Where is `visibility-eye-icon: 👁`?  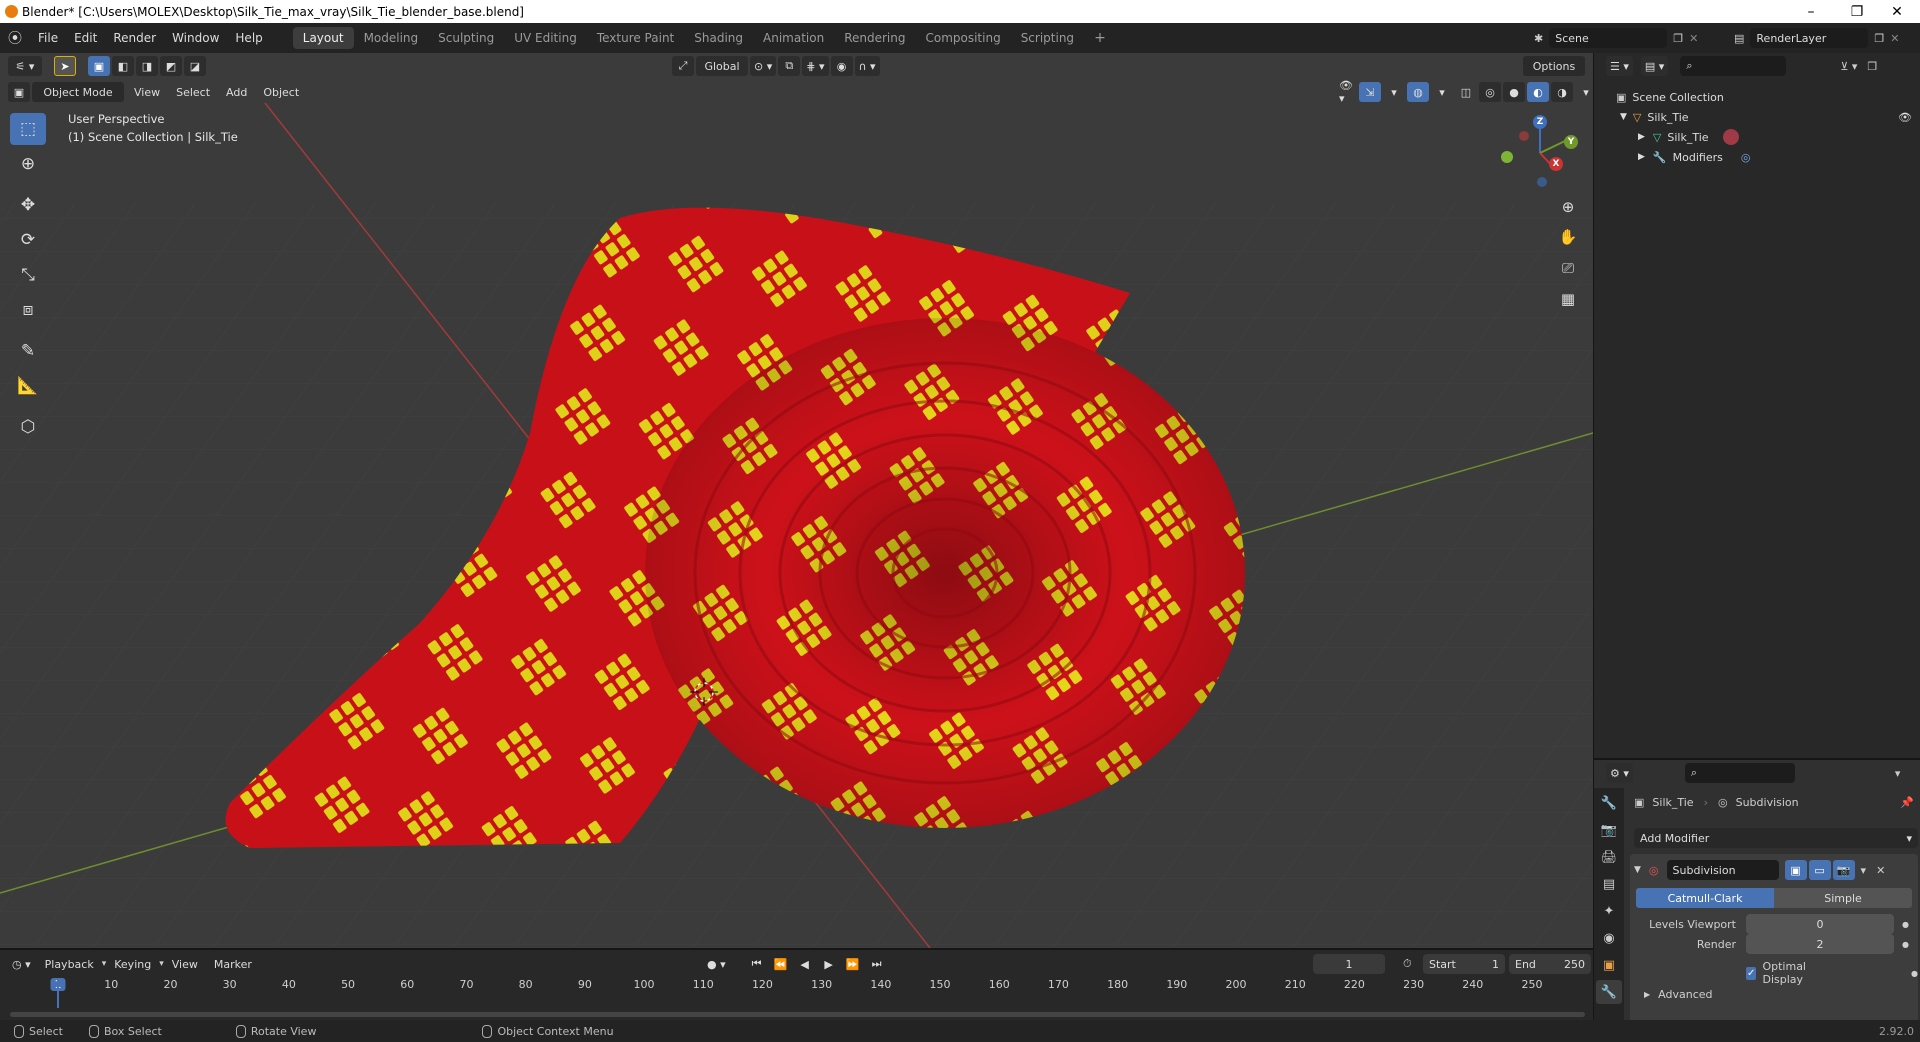
visibility-eye-icon: 👁 is located at coordinates (1905, 117).